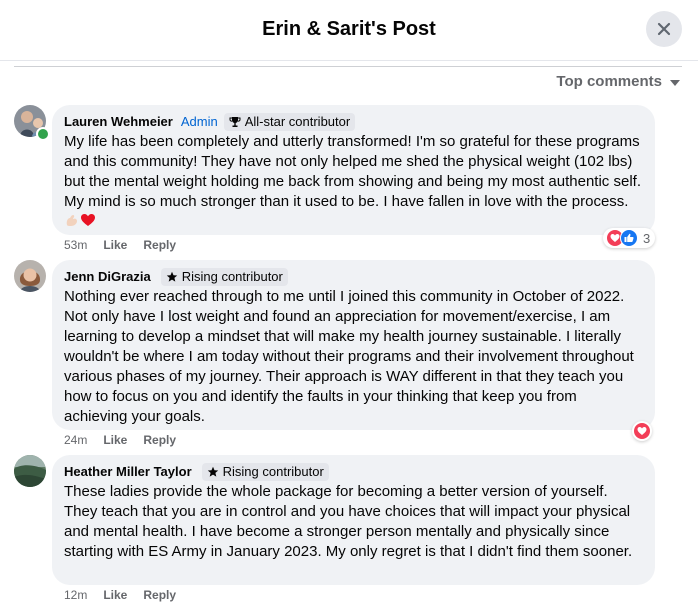 This screenshot has height=607, width=698. What do you see at coordinates (72, 223) in the screenshot?
I see `flexed-arm-emoji` at bounding box center [72, 223].